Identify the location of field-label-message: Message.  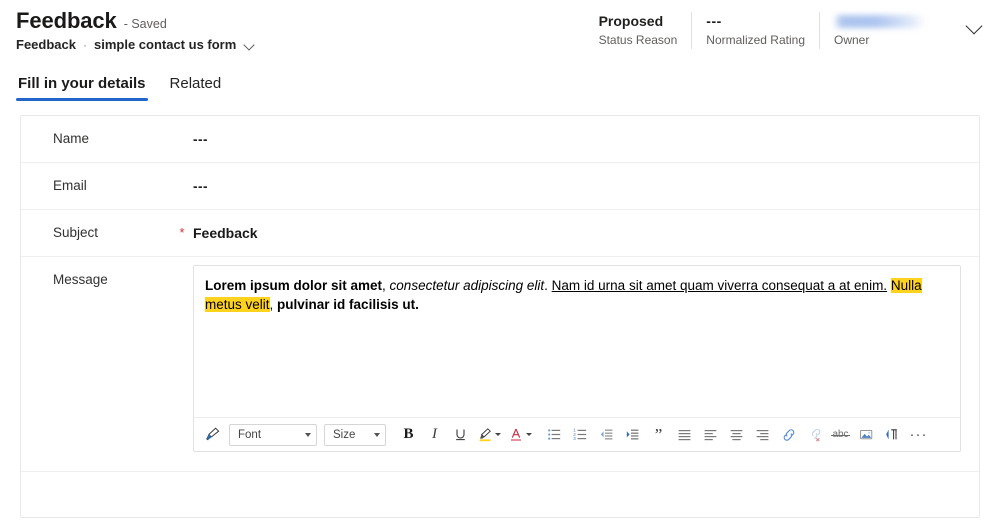
(80, 279).